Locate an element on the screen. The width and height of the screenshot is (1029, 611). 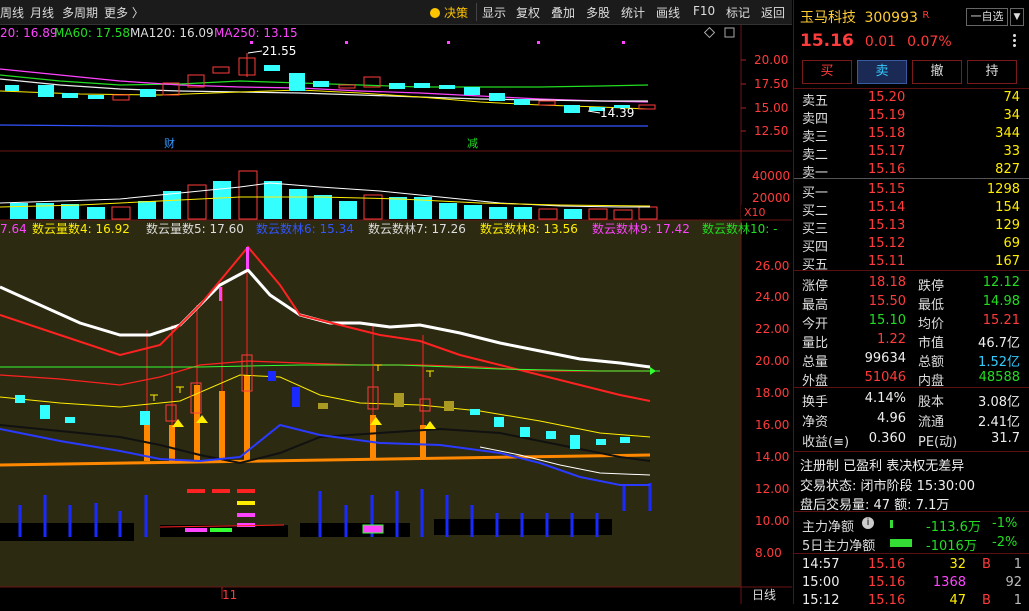
period-monthly-tab: 月线 is located at coordinates (42, 12).